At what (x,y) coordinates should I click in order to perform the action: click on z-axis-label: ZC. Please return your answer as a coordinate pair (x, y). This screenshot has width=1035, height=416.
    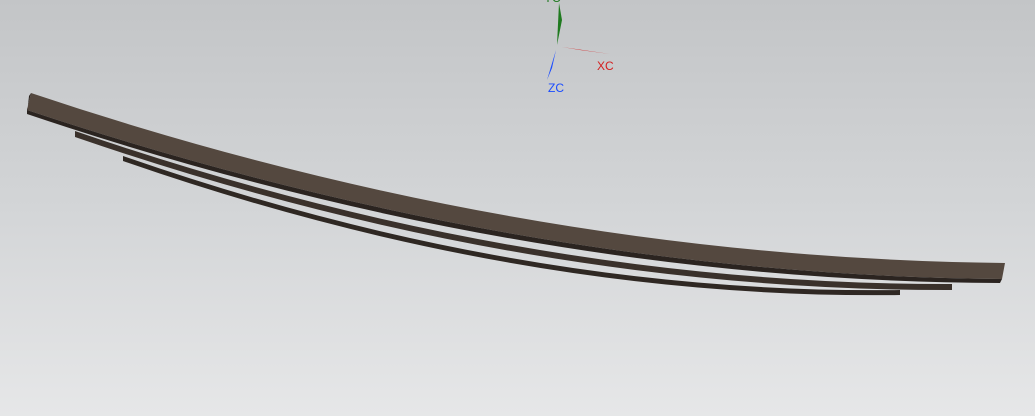
    Looking at the image, I should click on (556, 88).